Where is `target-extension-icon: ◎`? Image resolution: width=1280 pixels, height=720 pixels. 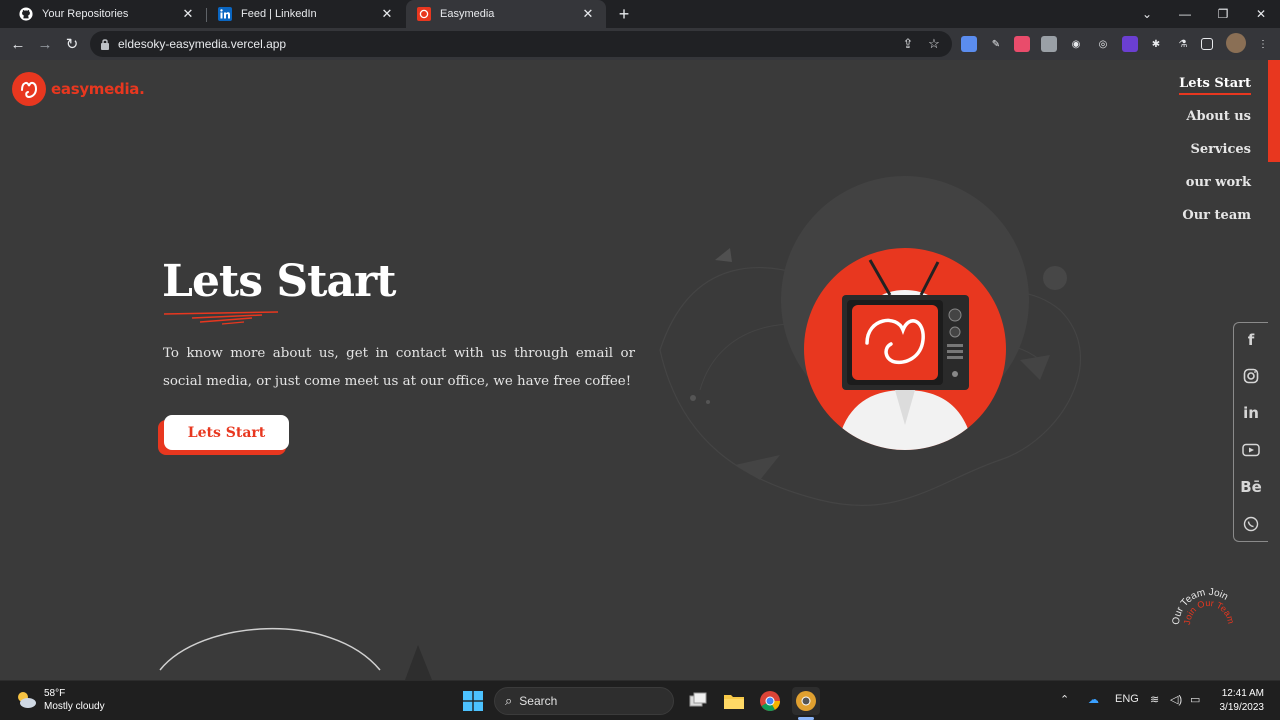
target-extension-icon: ◎ is located at coordinates (1103, 44).